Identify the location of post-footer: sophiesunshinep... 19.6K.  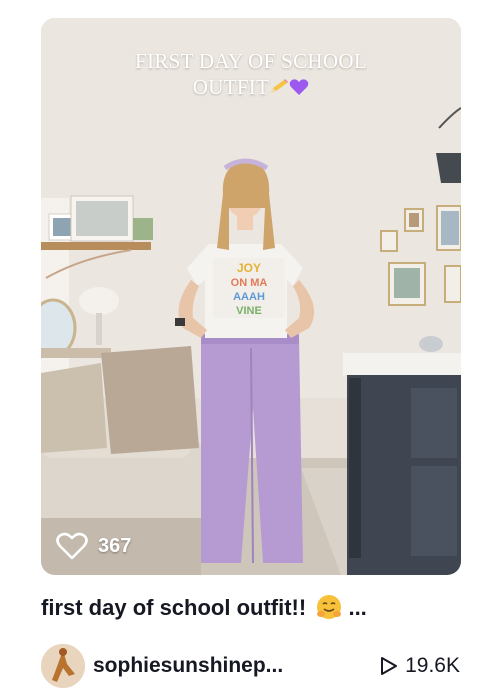
(253, 666).